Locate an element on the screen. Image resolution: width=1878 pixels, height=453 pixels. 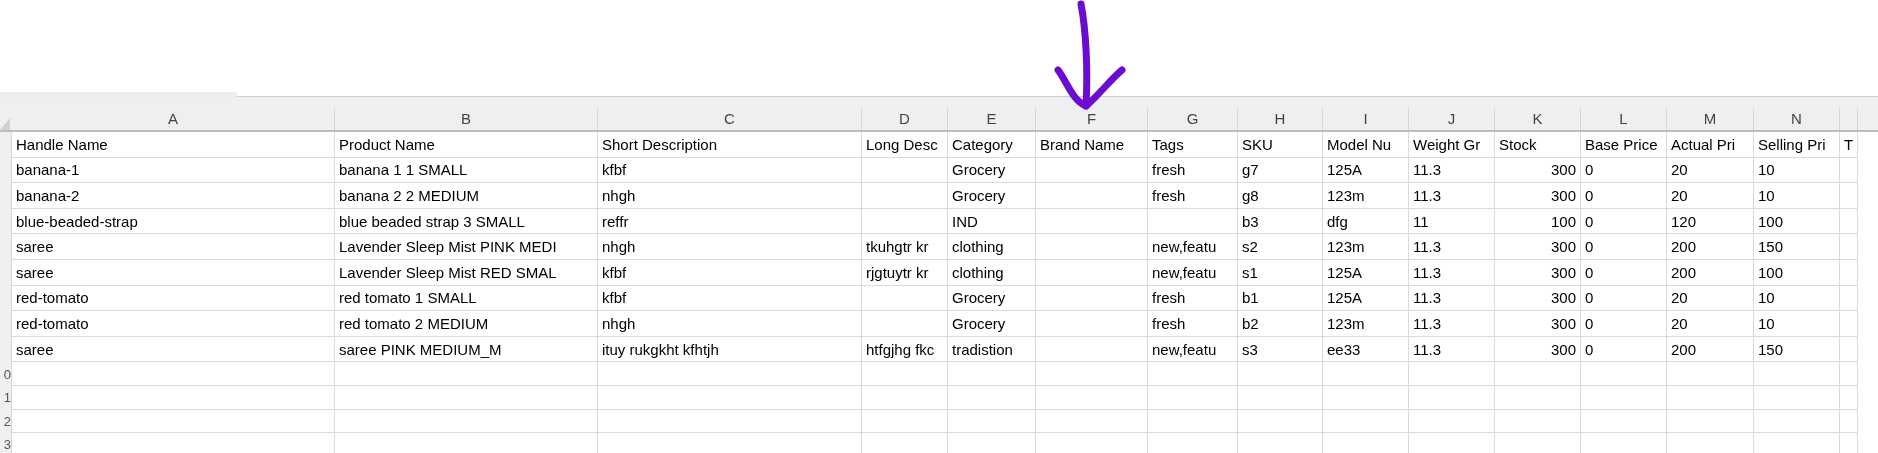
table-cell: saree PINK MEDIUM_M is located at coordinates (466, 349).